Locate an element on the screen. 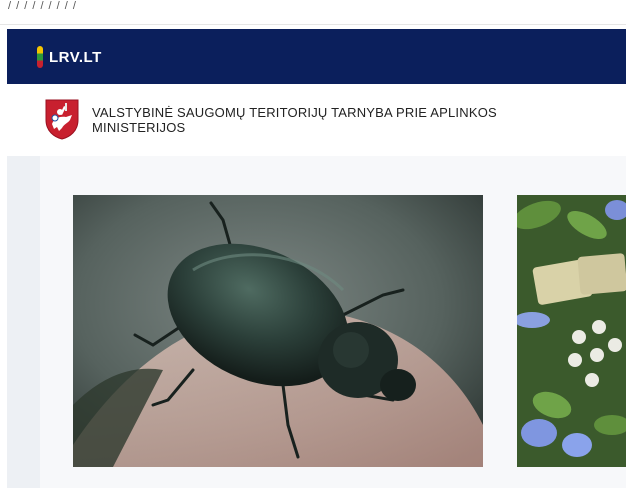 Image resolution: width=626 pixels, height=488 pixels. lrv-logo-text: LRV.LT is located at coordinates (75, 57).